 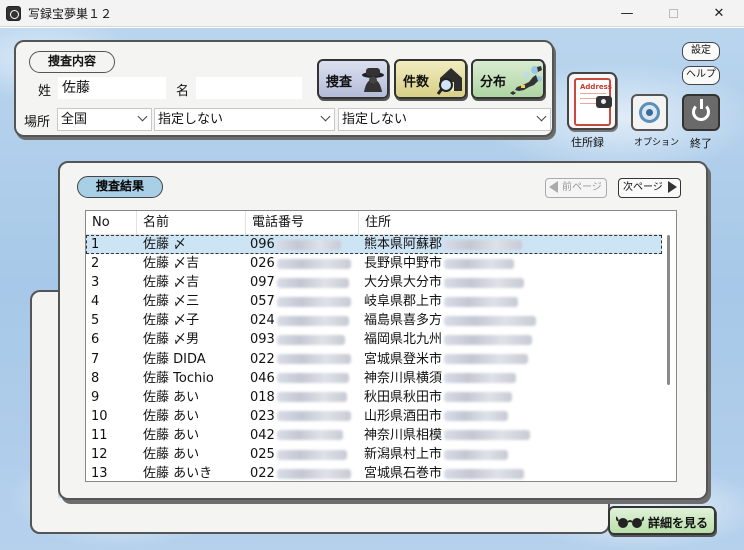 I want to click on minimize-button: —, so click(x=627, y=13).